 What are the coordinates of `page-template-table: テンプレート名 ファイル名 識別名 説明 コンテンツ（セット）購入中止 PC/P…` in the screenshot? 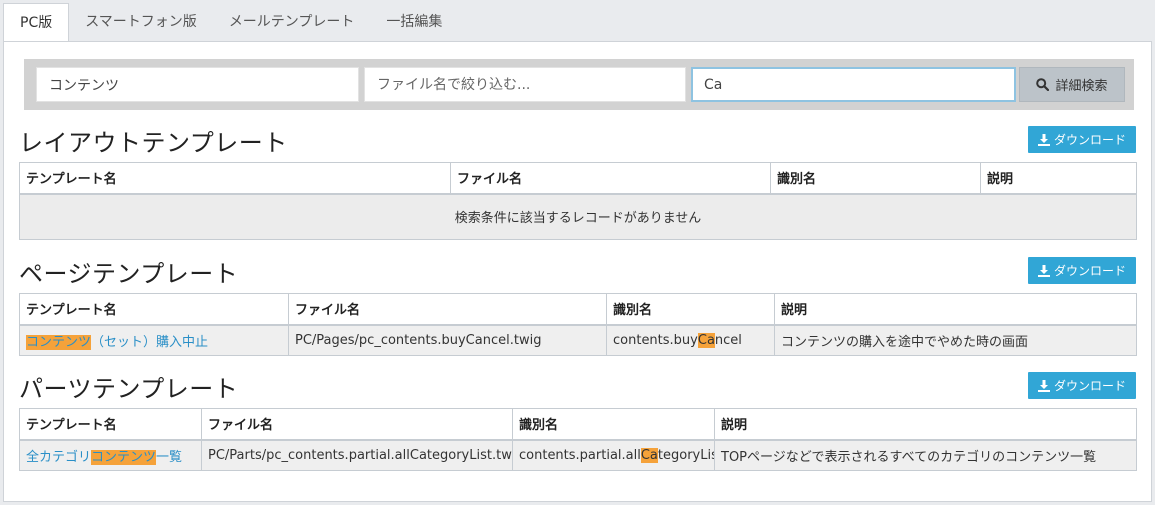 It's located at (578, 324).